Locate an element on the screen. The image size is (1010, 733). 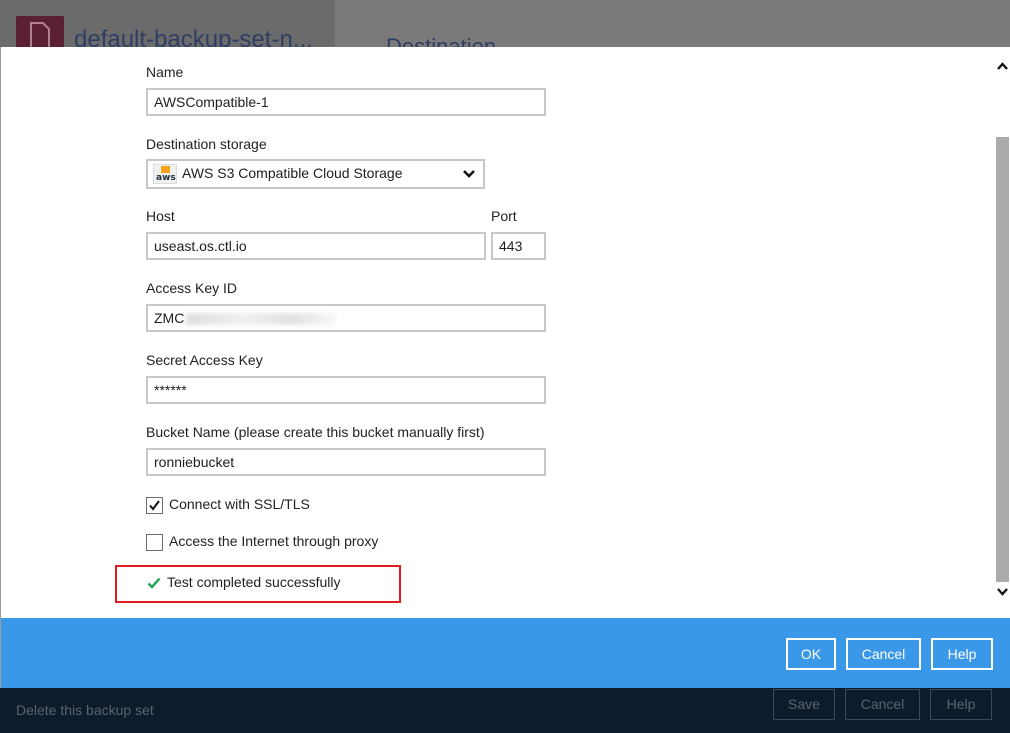
aws-logo-icon: aws is located at coordinates (165, 174).